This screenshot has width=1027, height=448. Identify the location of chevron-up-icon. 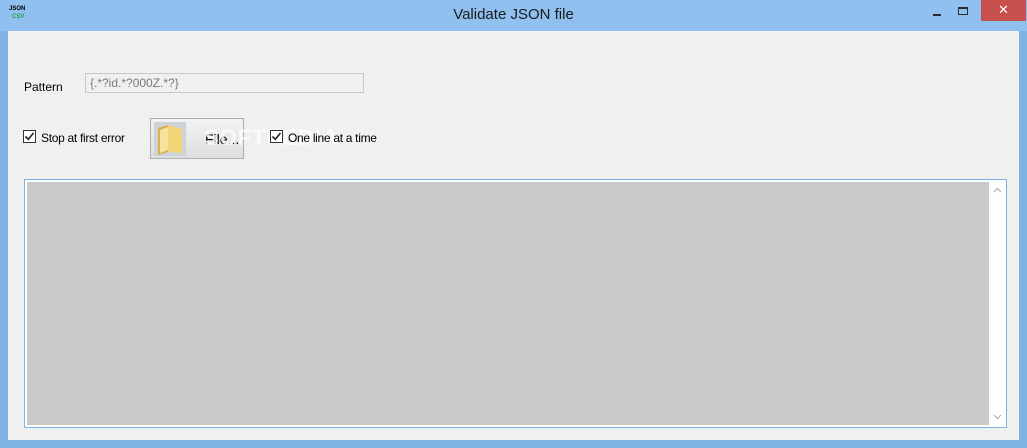
(997, 190).